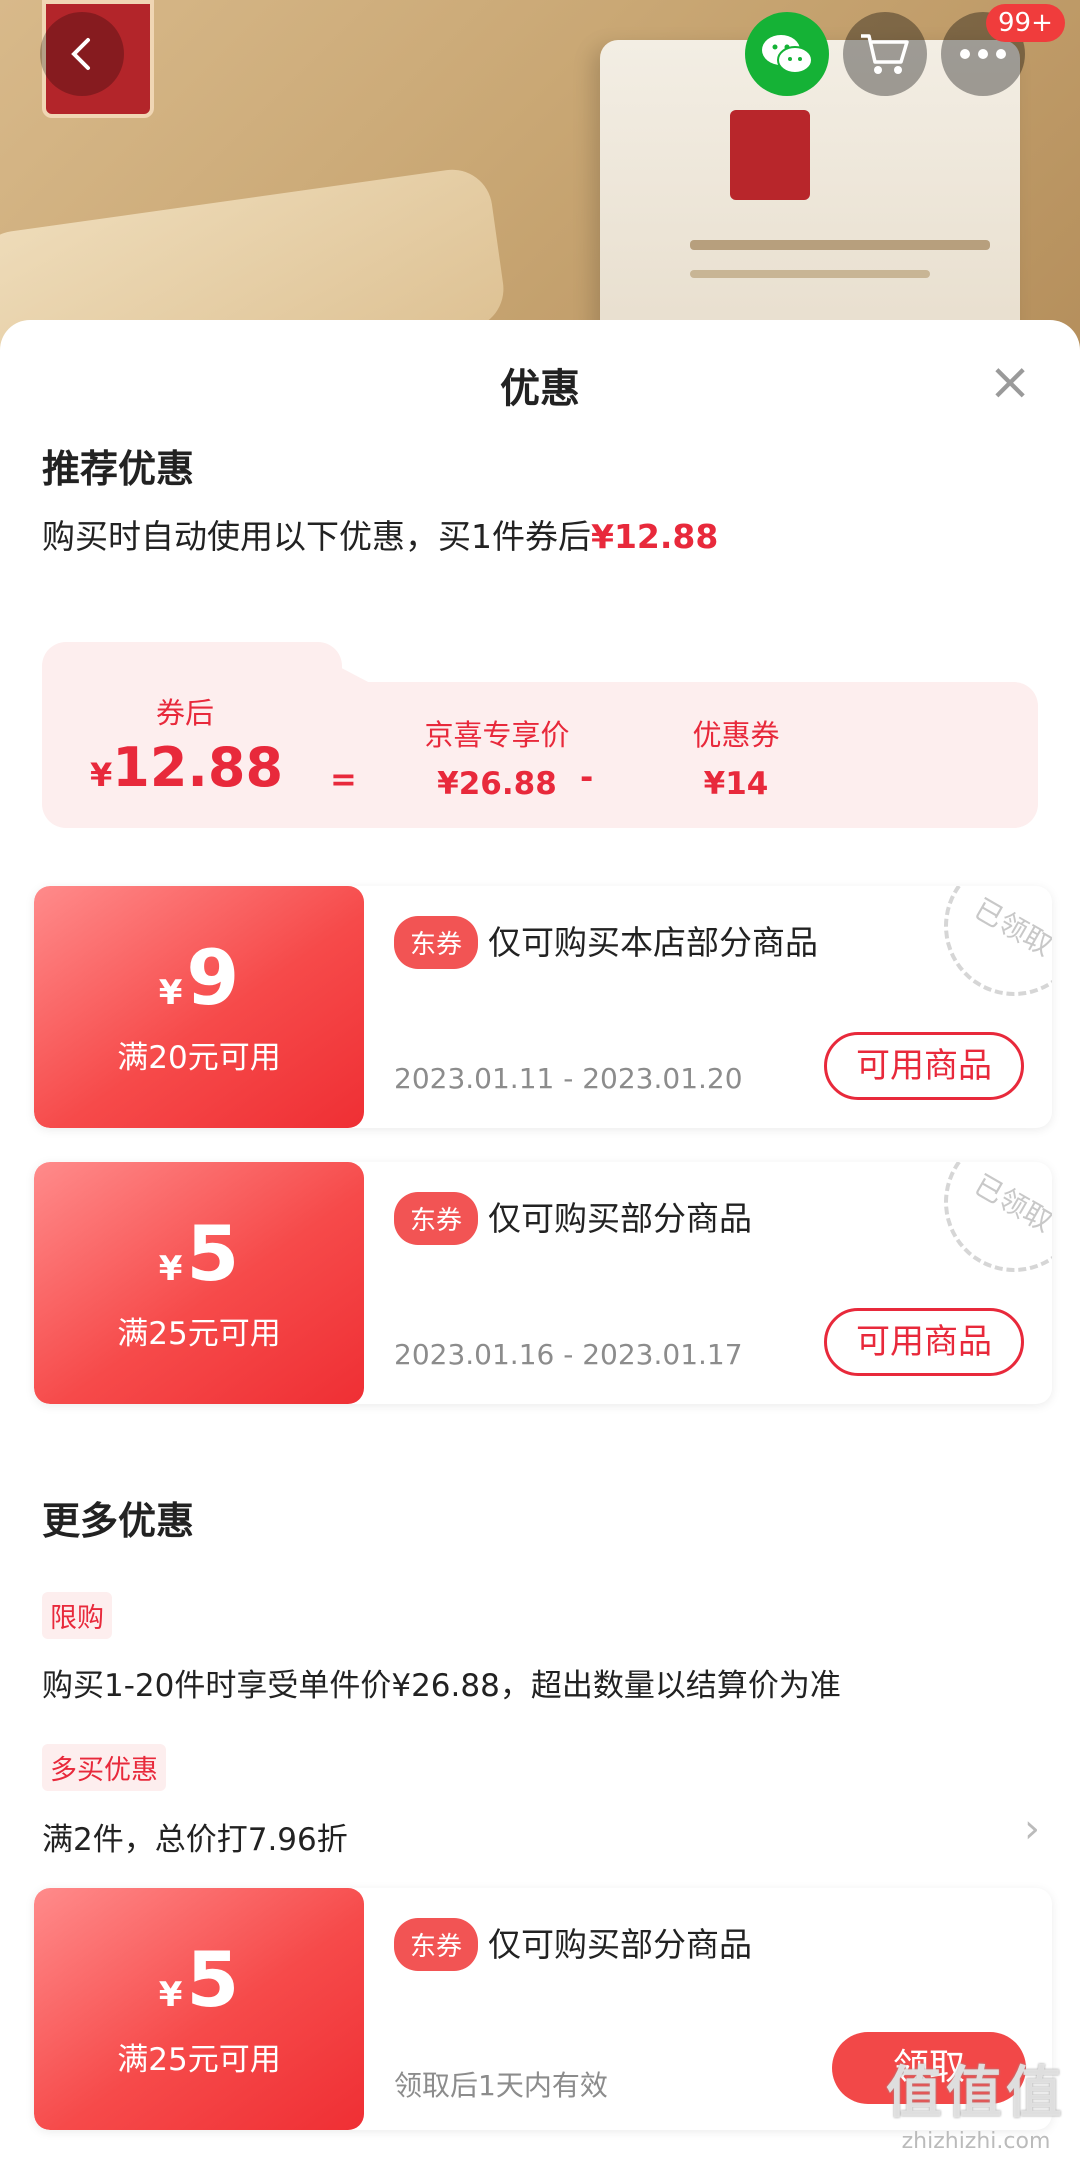 This screenshot has height=2164, width=1080. What do you see at coordinates (501, 2085) in the screenshot?
I see `coupon-validity-date: 领取后1天内有效` at bounding box center [501, 2085].